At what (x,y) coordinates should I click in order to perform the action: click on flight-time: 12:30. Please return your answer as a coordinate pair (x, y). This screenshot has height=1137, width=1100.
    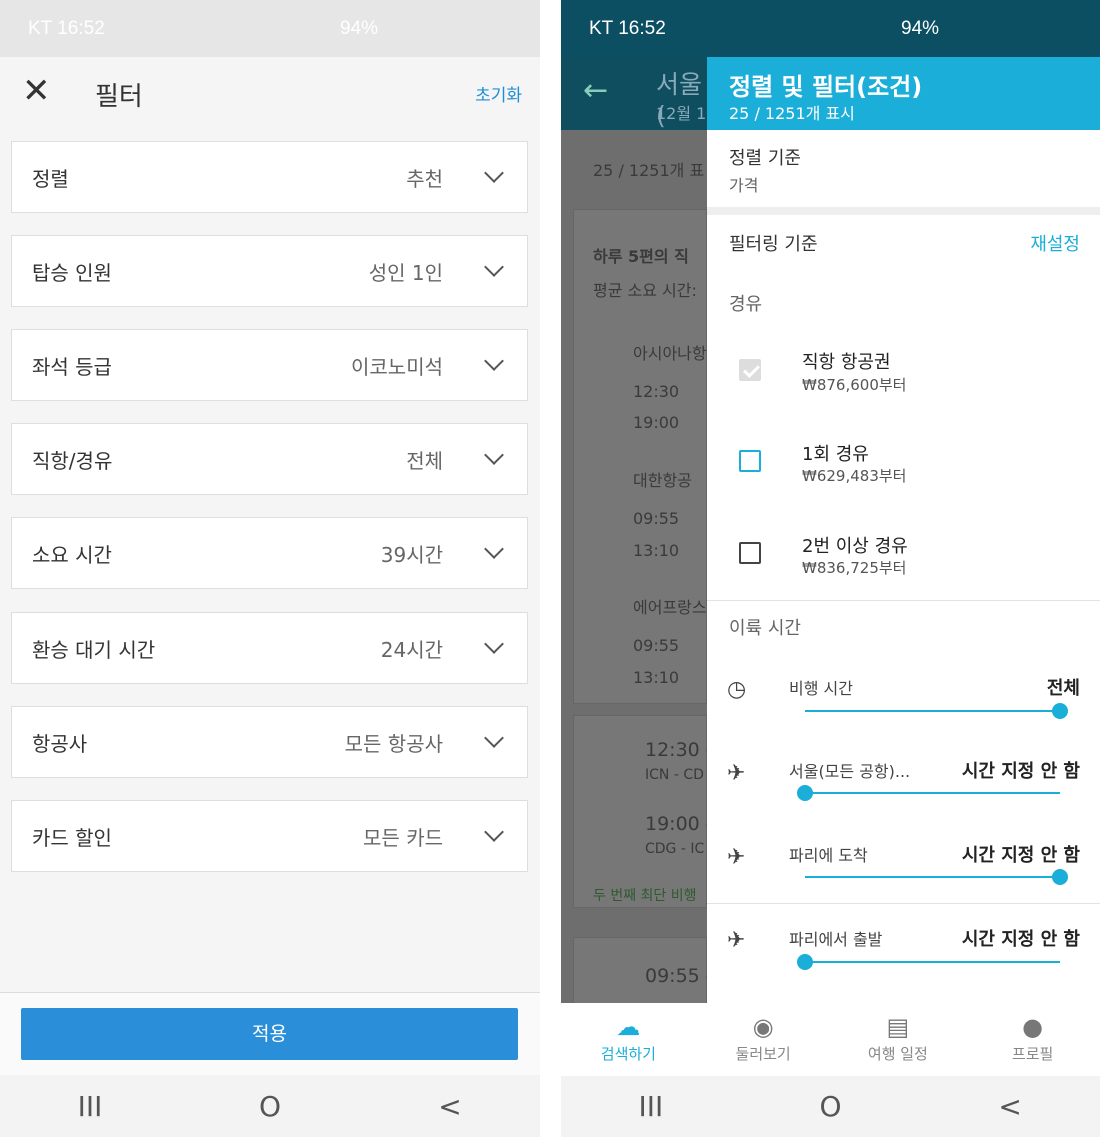
    Looking at the image, I should click on (656, 391).